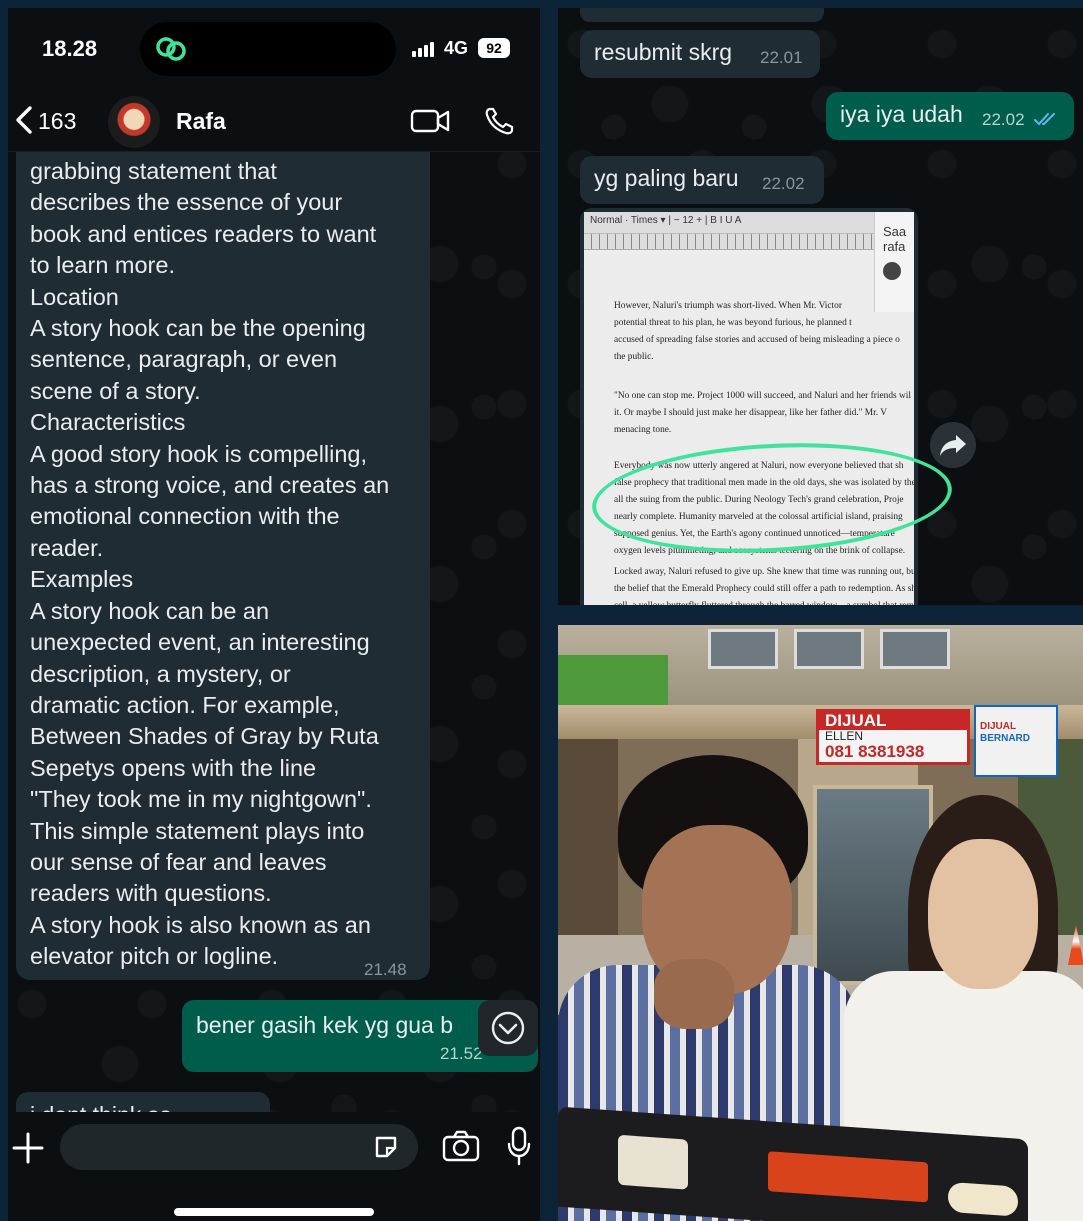 The height and width of the screenshot is (1221, 1083). Describe the element at coordinates (781, 57) in the screenshot. I see `message-time: 22.01` at that location.